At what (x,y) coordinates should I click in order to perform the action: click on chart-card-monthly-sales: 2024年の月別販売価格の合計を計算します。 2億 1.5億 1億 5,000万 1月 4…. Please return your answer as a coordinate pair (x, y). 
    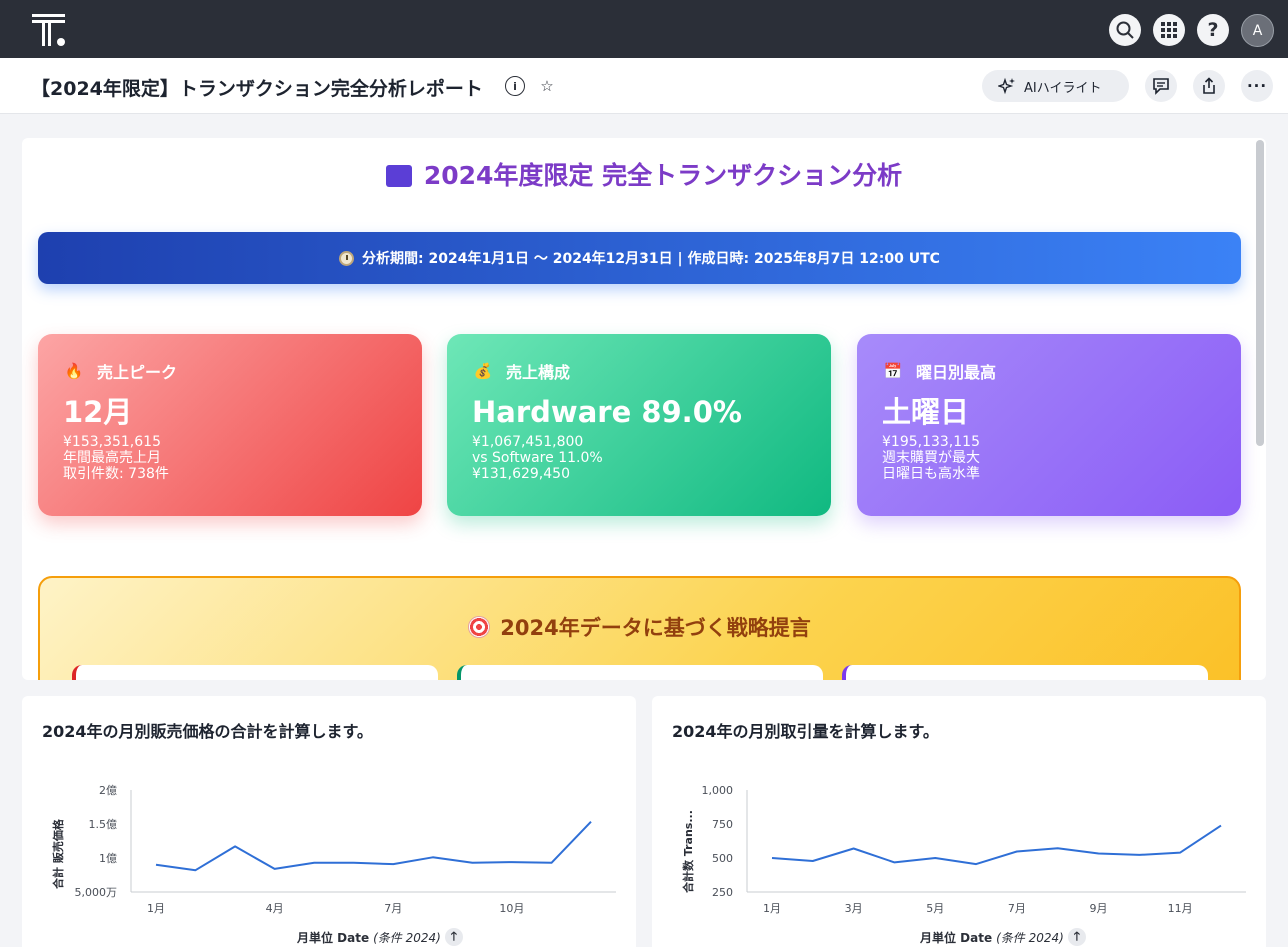
    Looking at the image, I should click on (329, 821).